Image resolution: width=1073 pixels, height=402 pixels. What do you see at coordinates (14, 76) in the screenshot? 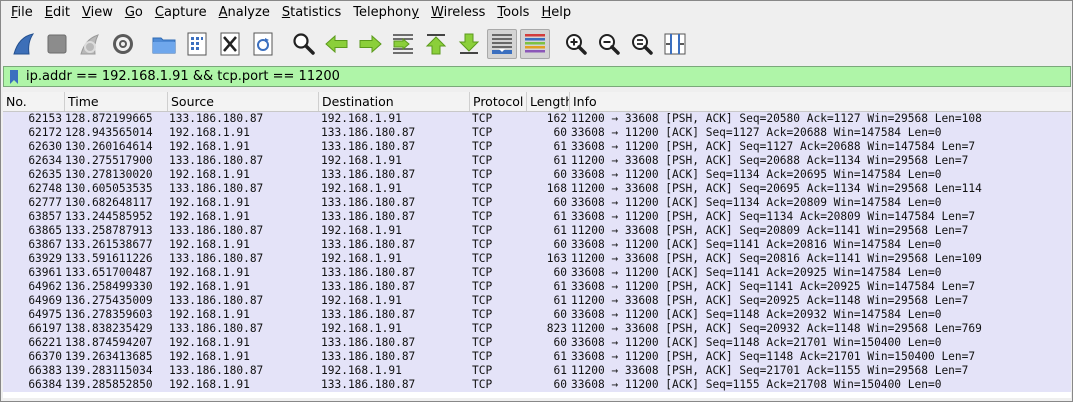
I see `filter-bookmark-icon` at bounding box center [14, 76].